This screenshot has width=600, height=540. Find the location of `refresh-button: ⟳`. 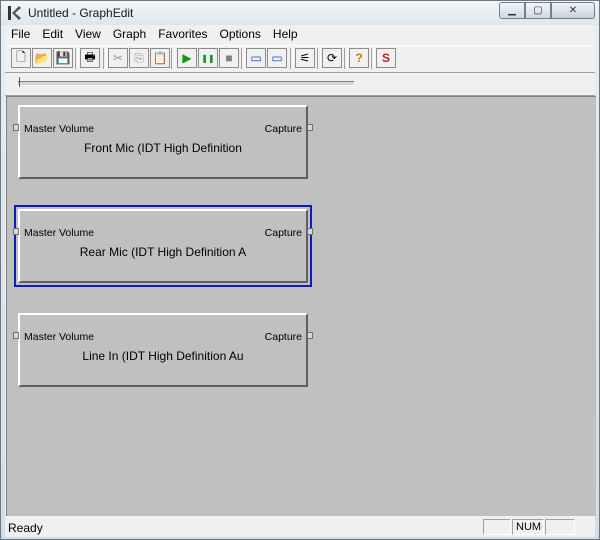

refresh-button: ⟳ is located at coordinates (332, 58).